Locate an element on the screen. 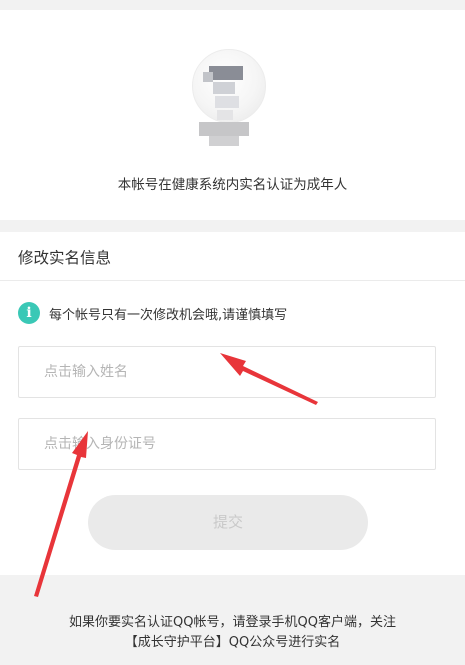 The image size is (465, 665). footer-line-2: 【成长守护平台】QQ公众号进行实名 is located at coordinates (232, 642).